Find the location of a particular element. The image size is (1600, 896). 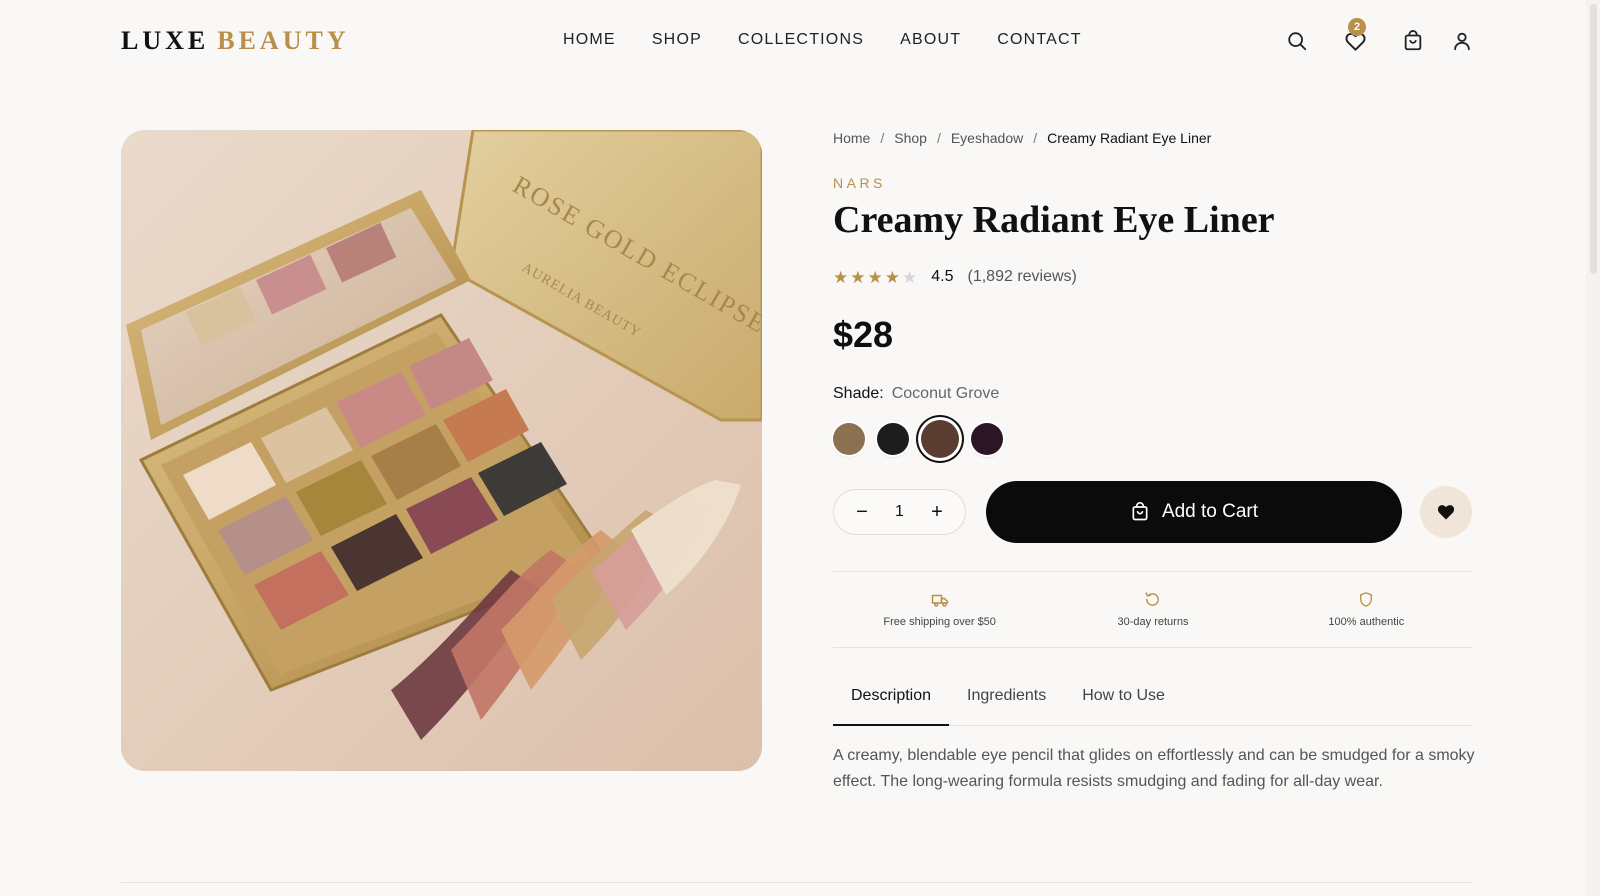

shade-label: Shade: Coconut Grove is located at coordinates (916, 394).